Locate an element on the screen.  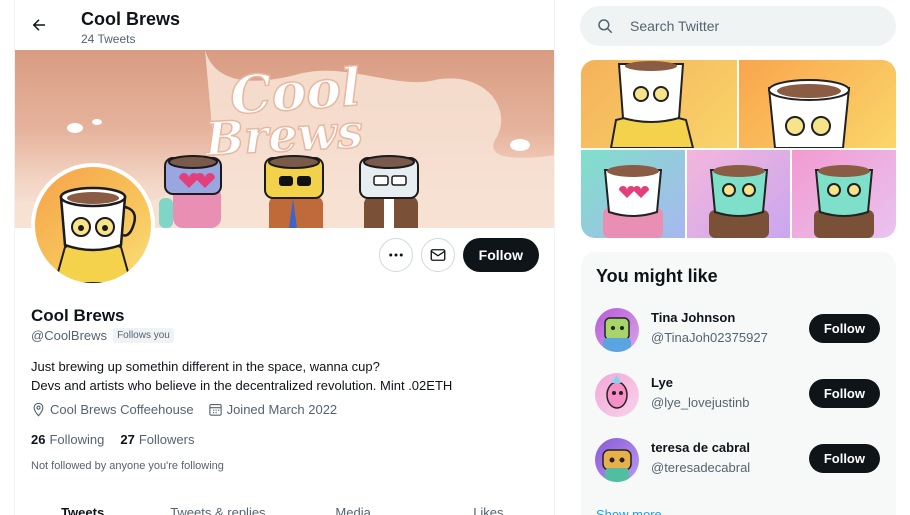
user-handle: @TinaJoh02375927 is located at coordinates (709, 337).